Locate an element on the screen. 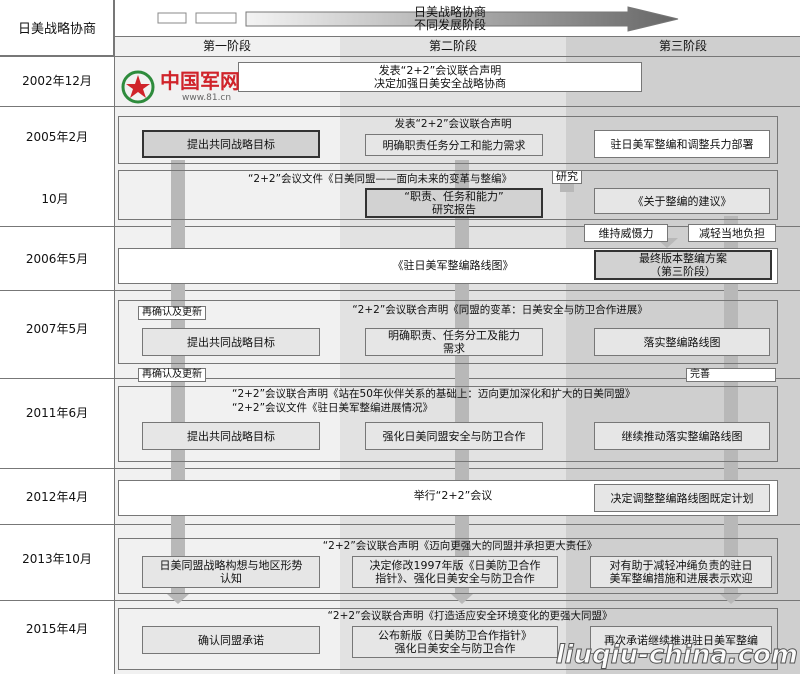 This screenshot has height=674, width=800. box-2005-col2-text: 明确职责任务分工和能力需求 is located at coordinates (454, 145).